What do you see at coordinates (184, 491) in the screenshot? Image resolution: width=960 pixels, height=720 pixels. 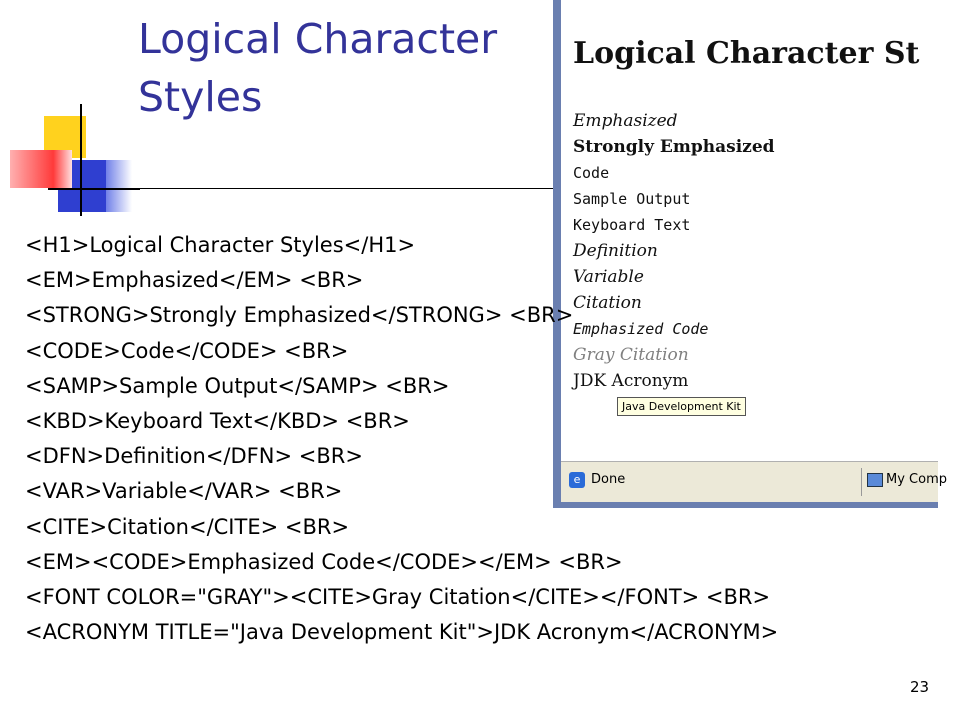 I see `code-line-var: <VAR>Variable</VAR> <BR>` at bounding box center [184, 491].